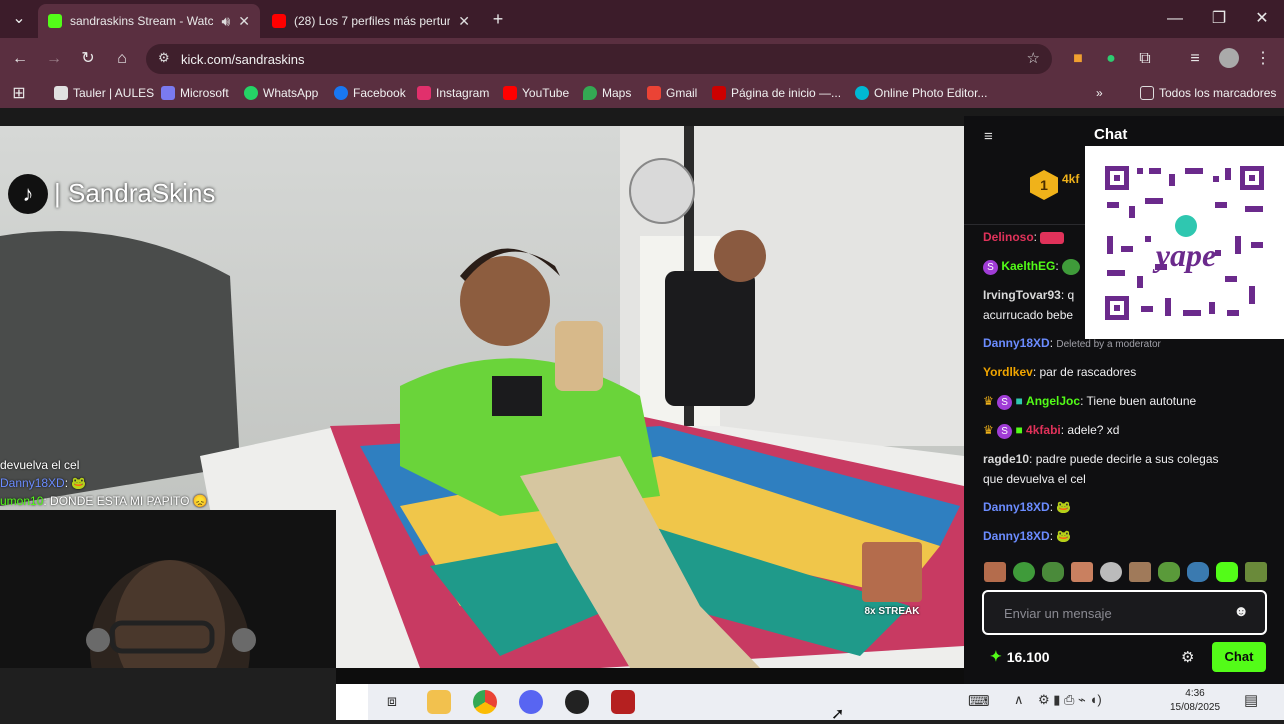 The image size is (1284, 724). I want to click on bookmark-youtube: YouTube, so click(536, 93).